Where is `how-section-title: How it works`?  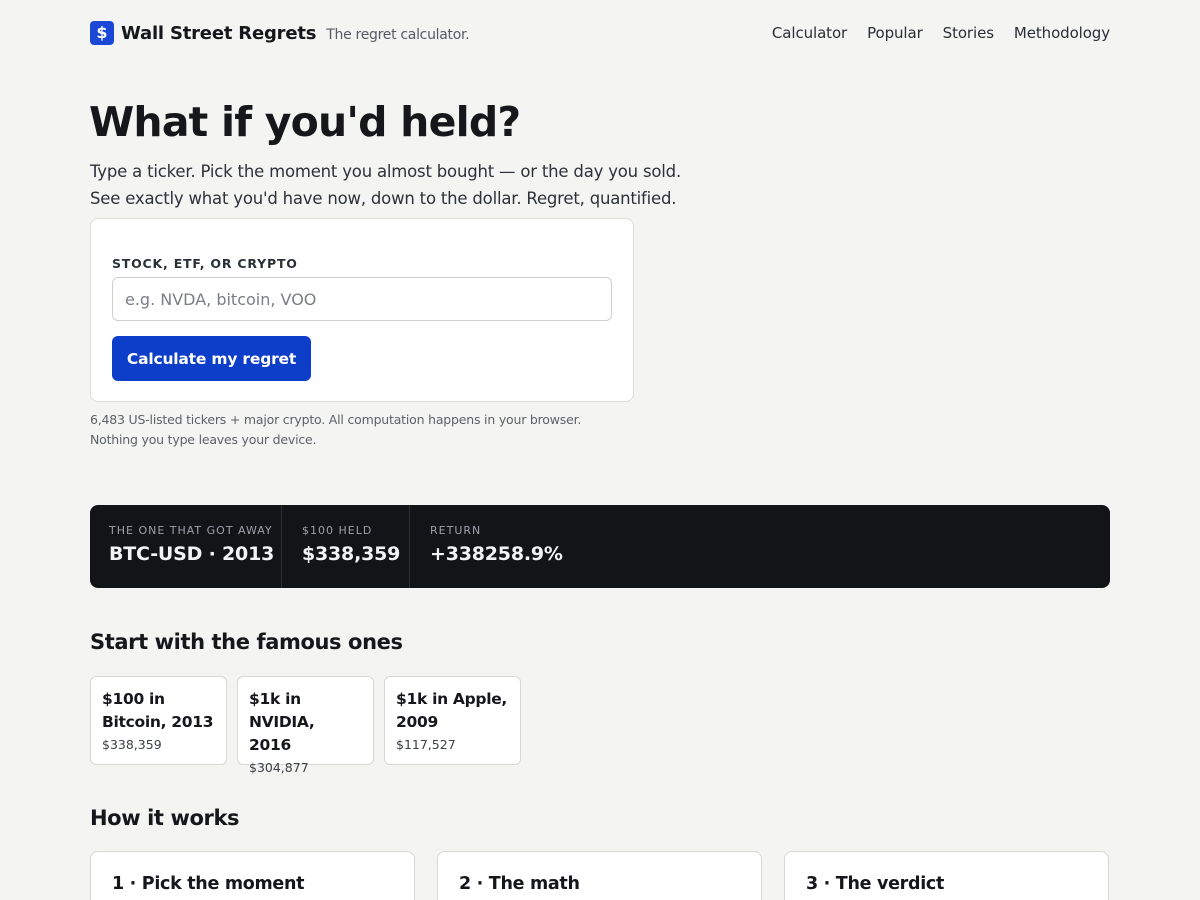 how-section-title: How it works is located at coordinates (165, 818).